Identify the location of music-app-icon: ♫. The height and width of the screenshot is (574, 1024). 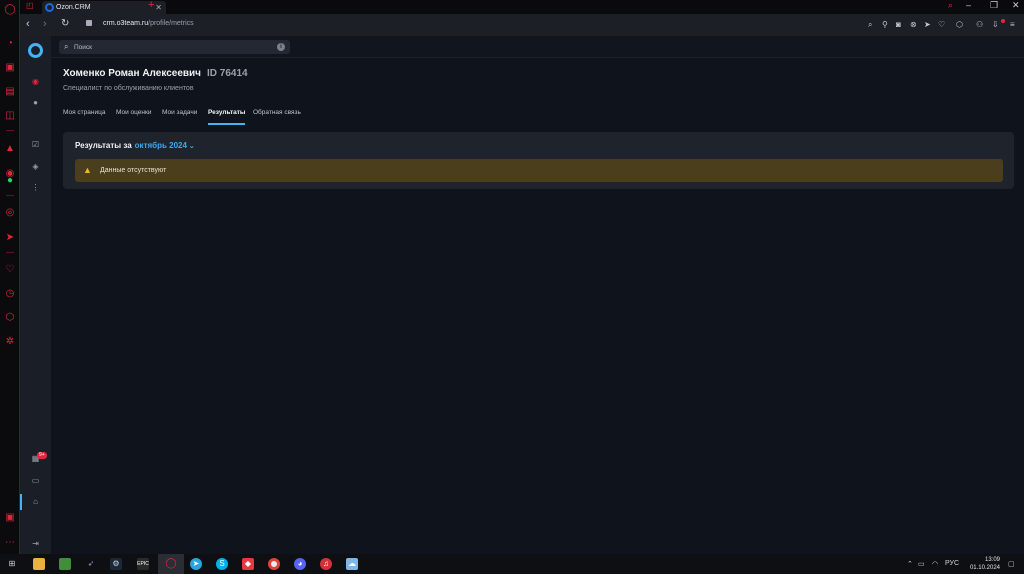
(326, 564).